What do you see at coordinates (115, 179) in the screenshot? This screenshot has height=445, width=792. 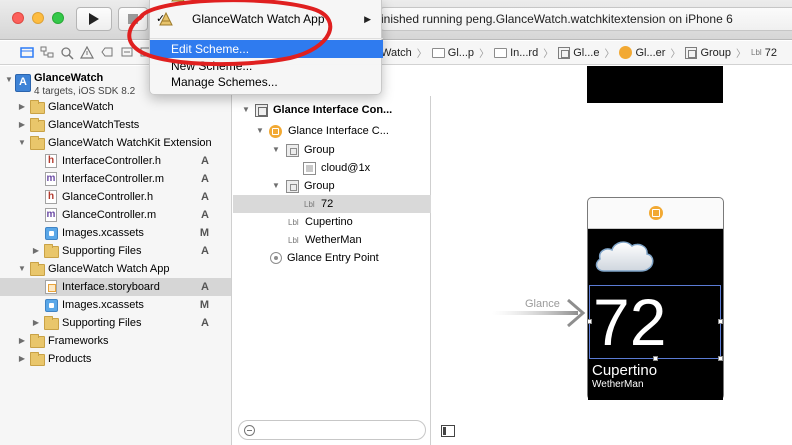 I see `tree-row-file: m InterfaceController.m A` at bounding box center [115, 179].